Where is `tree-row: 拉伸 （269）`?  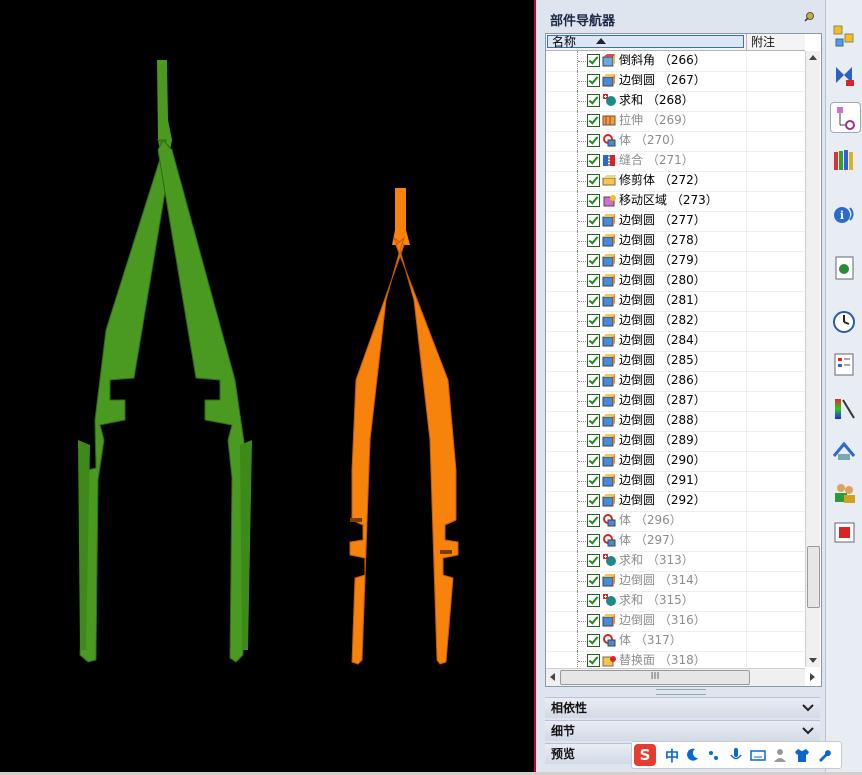
tree-row: 拉伸 （269） is located at coordinates (675, 121).